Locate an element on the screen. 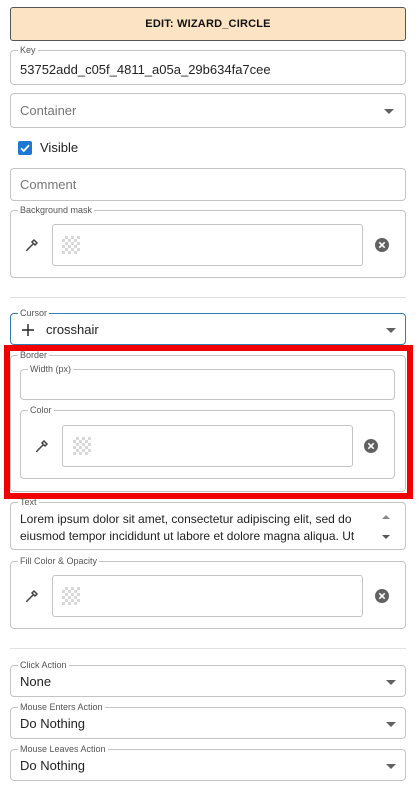 This screenshot has height=795, width=419. fill-color-input is located at coordinates (207, 596).